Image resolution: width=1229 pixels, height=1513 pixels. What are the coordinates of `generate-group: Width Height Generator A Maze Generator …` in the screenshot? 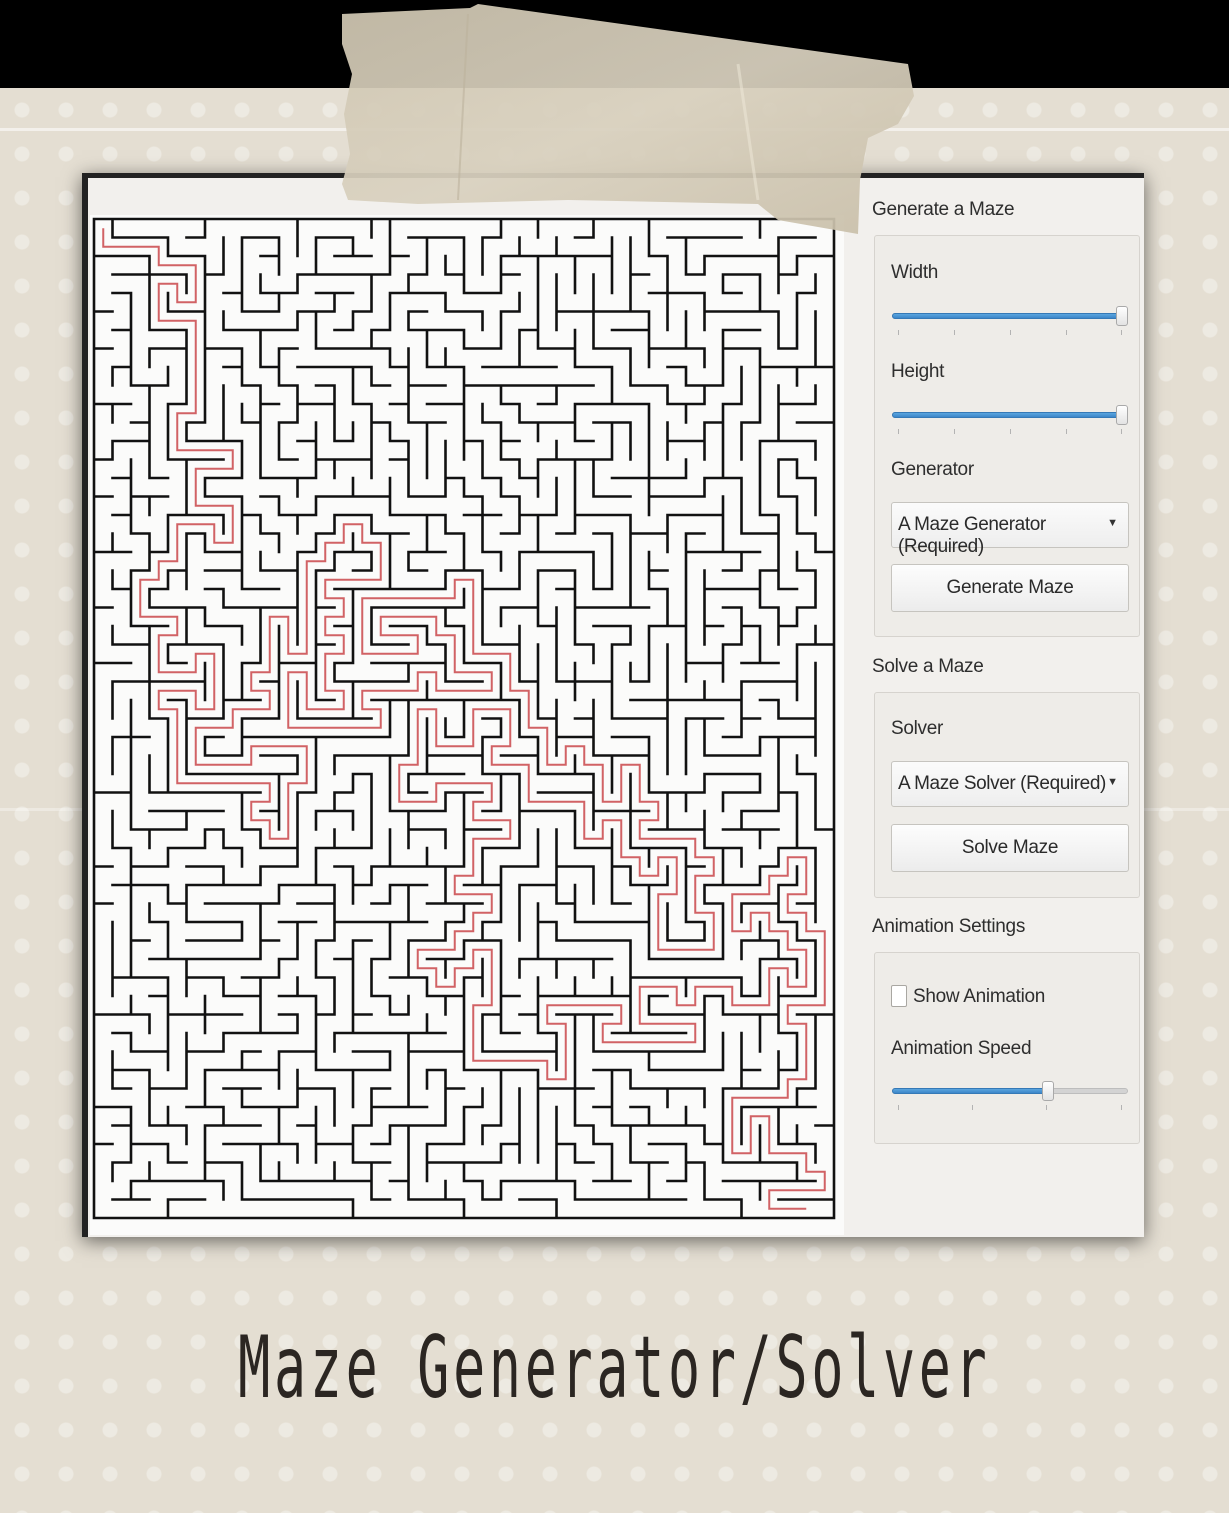 It's located at (1007, 436).